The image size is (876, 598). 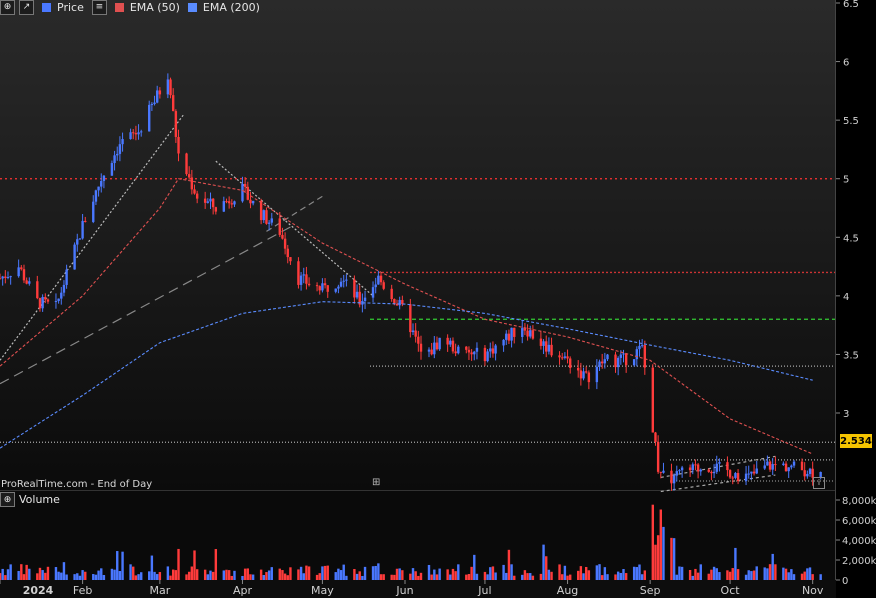 I want to click on ema200-legend-label: EMA (200), so click(x=231, y=7).